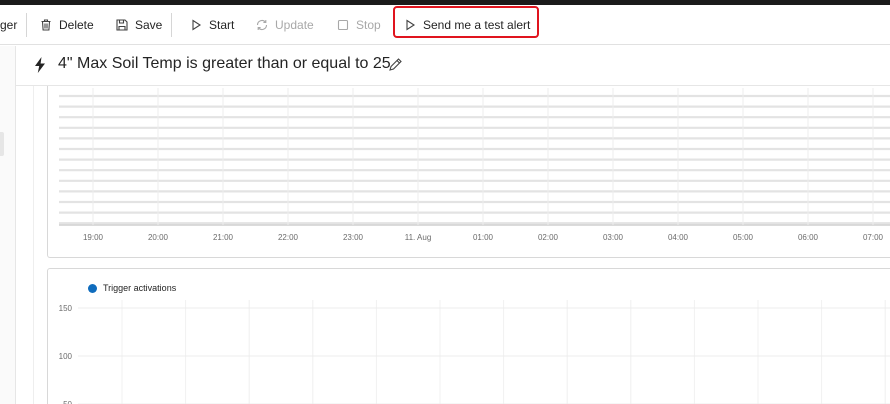 The width and height of the screenshot is (890, 404). What do you see at coordinates (76, 25) in the screenshot?
I see `delete-label: Delete` at bounding box center [76, 25].